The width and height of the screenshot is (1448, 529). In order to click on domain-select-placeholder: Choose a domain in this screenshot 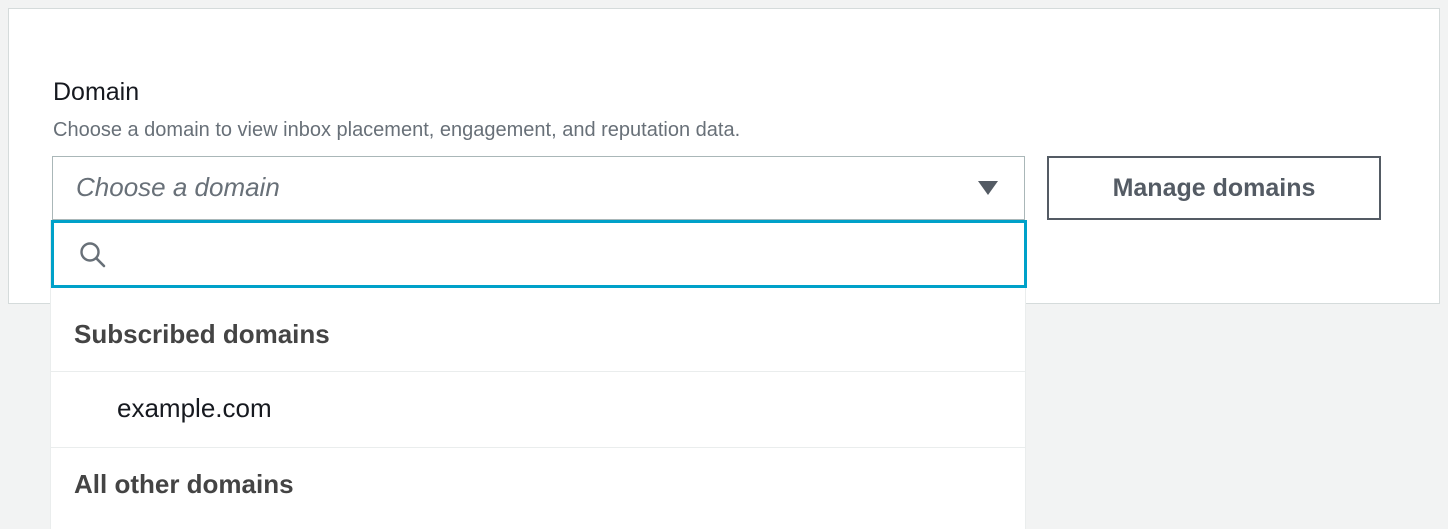, I will do `click(178, 187)`.